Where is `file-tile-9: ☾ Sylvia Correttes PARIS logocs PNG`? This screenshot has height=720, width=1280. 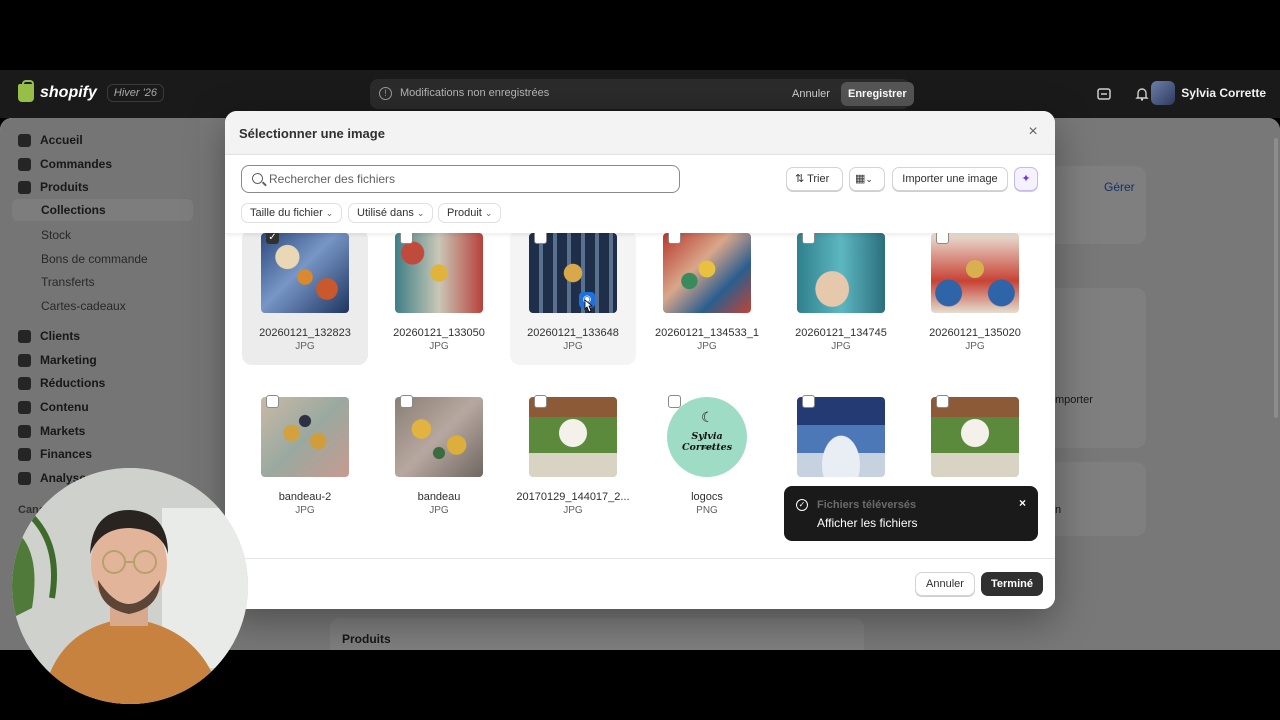 file-tile-9: ☾ Sylvia Correttes PARIS logocs PNG is located at coordinates (707, 461).